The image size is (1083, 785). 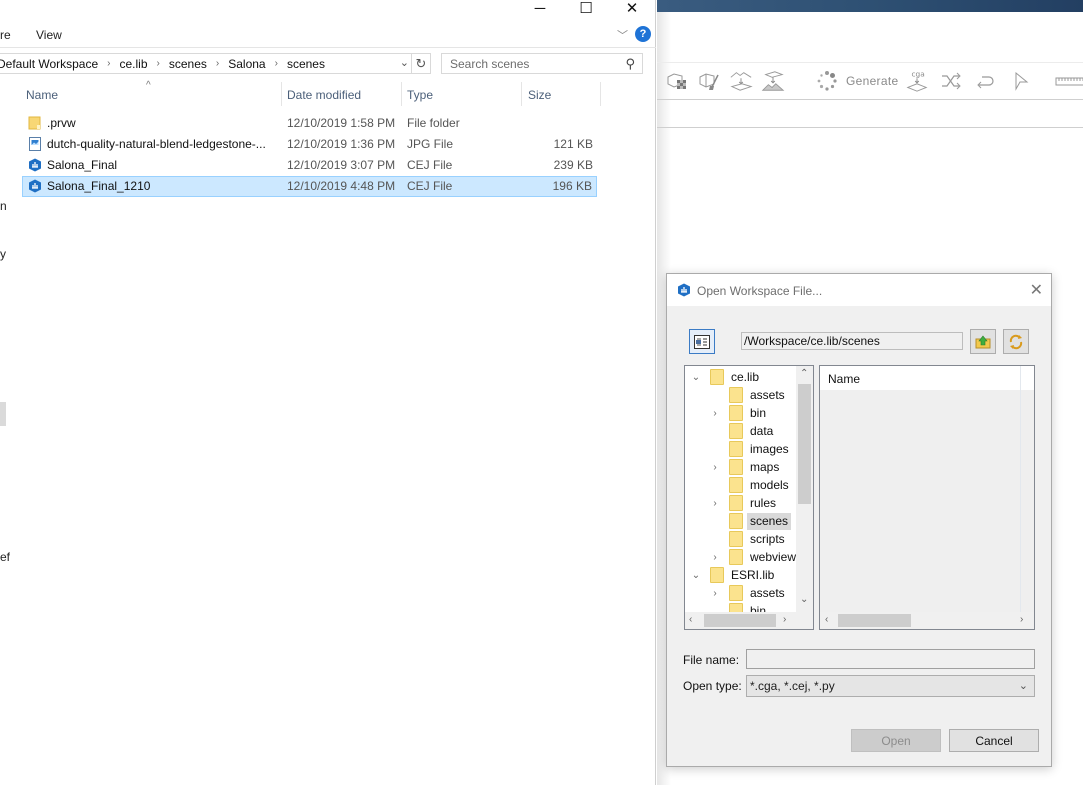 I want to click on column-header-size: Size, so click(x=539, y=95).